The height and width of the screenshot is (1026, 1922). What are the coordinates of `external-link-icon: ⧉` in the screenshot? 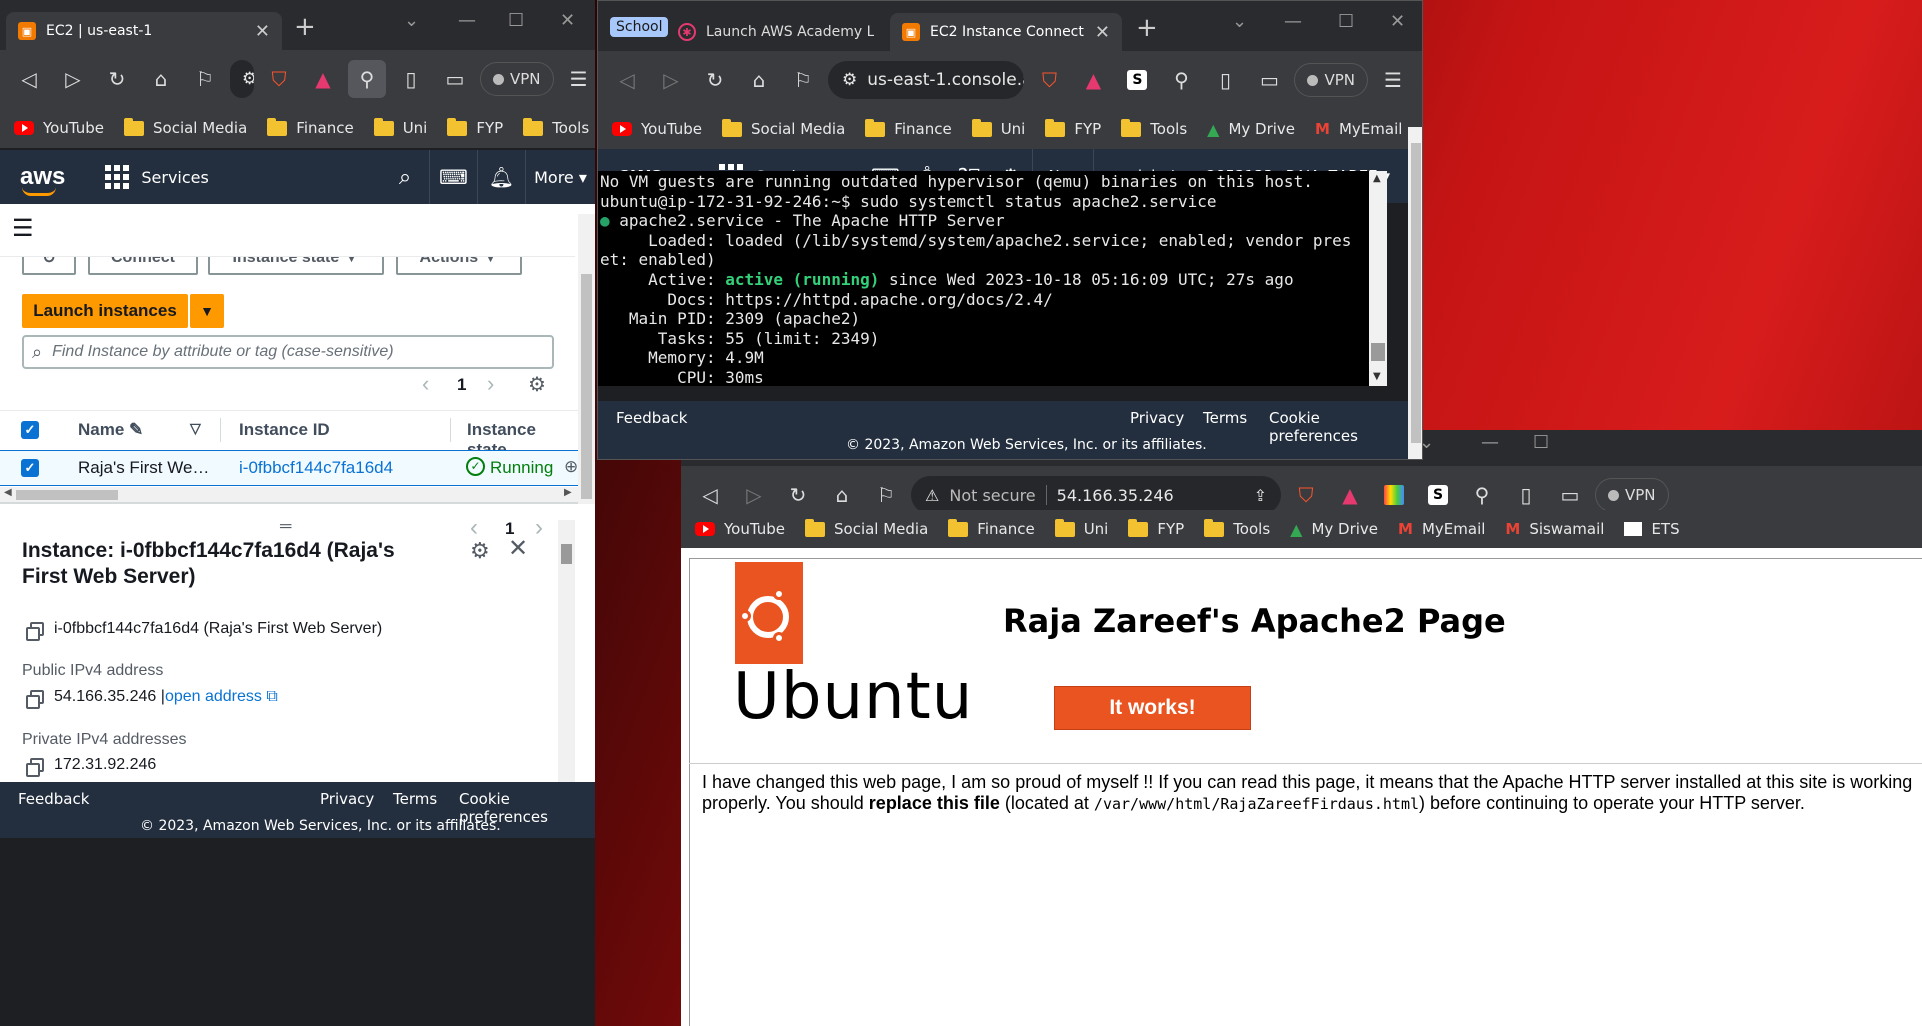 It's located at (271, 696).